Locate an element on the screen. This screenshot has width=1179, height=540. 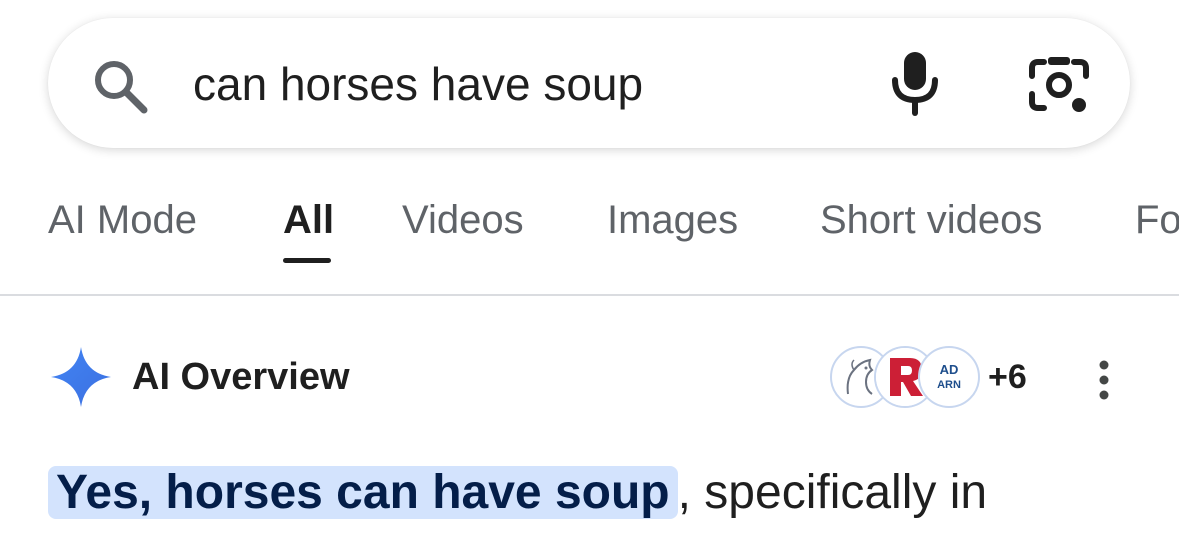
more-options-icon is located at coordinates (1104, 380).